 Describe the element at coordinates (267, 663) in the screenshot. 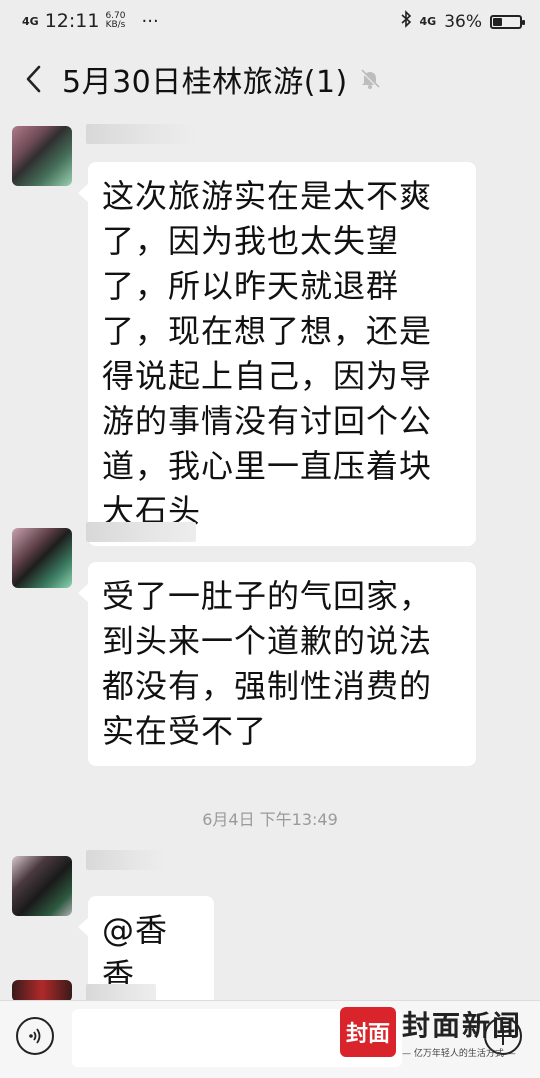

I see `message-text: 受了一肚子的气回家，到头来一个道歉的说法都没有，强制性消费的实在受不了` at that location.